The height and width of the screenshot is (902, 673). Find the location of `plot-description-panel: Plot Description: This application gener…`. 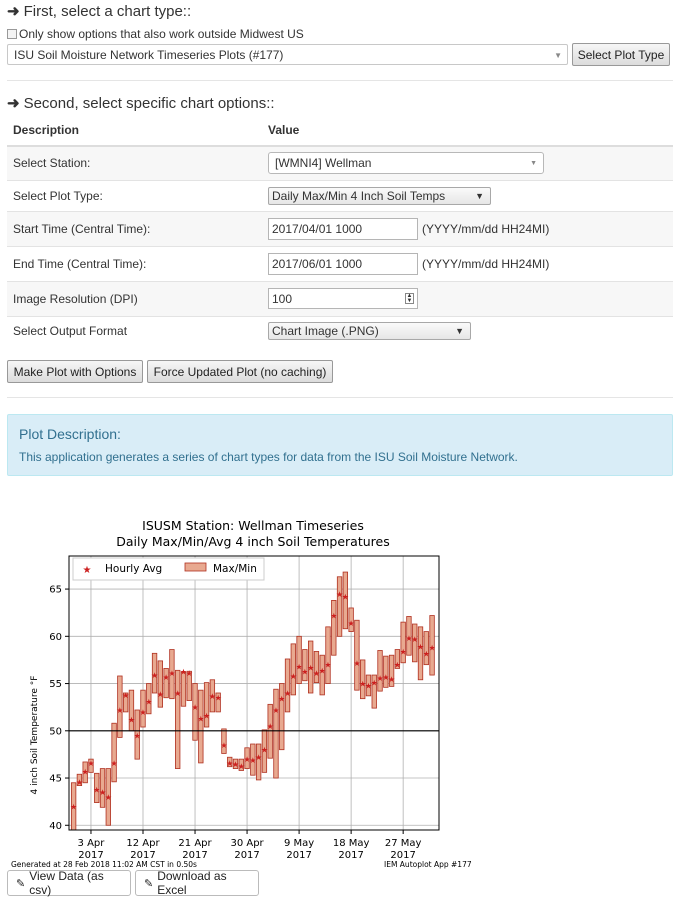

plot-description-panel: Plot Description: This application gener… is located at coordinates (340, 445).